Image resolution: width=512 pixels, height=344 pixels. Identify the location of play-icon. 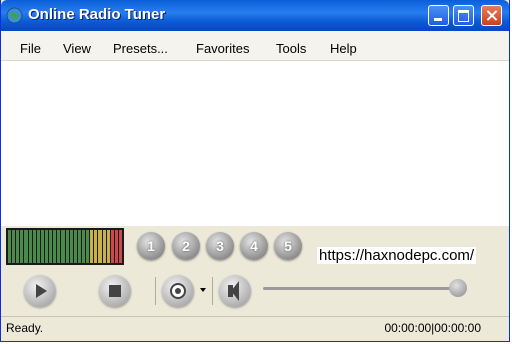
(41, 291).